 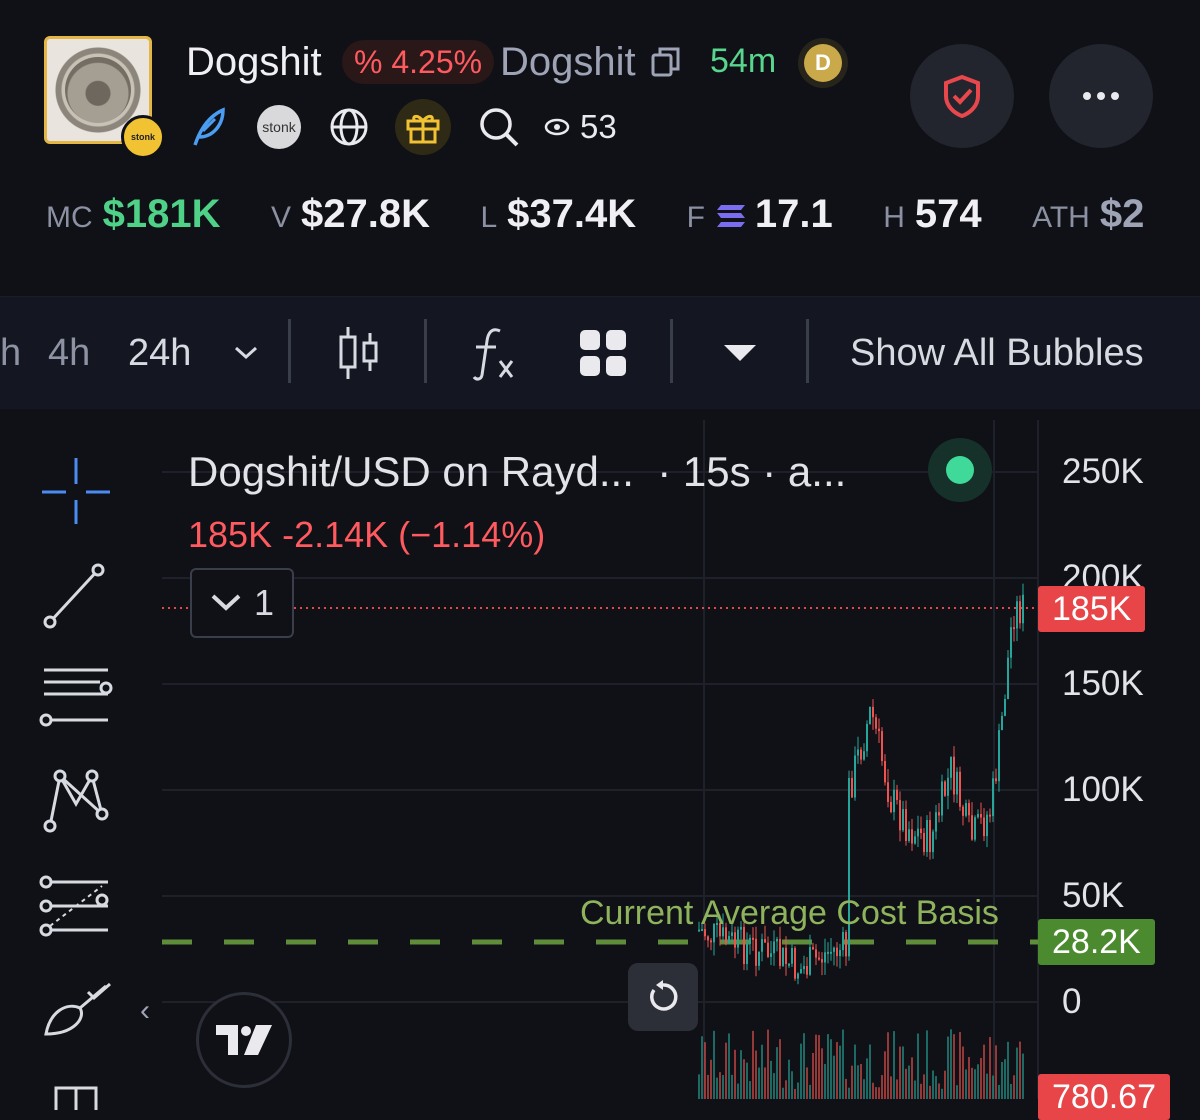 I want to click on doge-coin-icon: D, so click(x=823, y=63).